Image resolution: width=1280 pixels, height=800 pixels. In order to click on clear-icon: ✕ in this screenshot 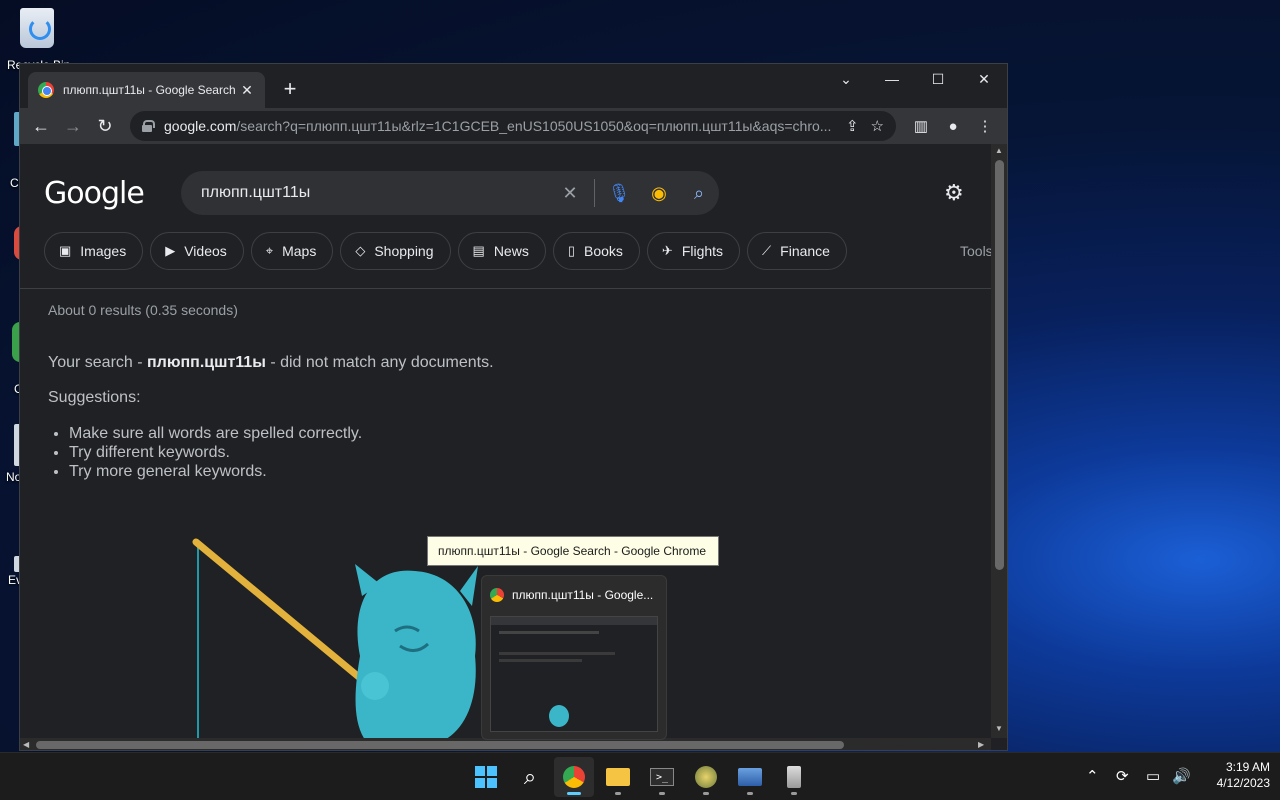, I will do `click(570, 193)`.